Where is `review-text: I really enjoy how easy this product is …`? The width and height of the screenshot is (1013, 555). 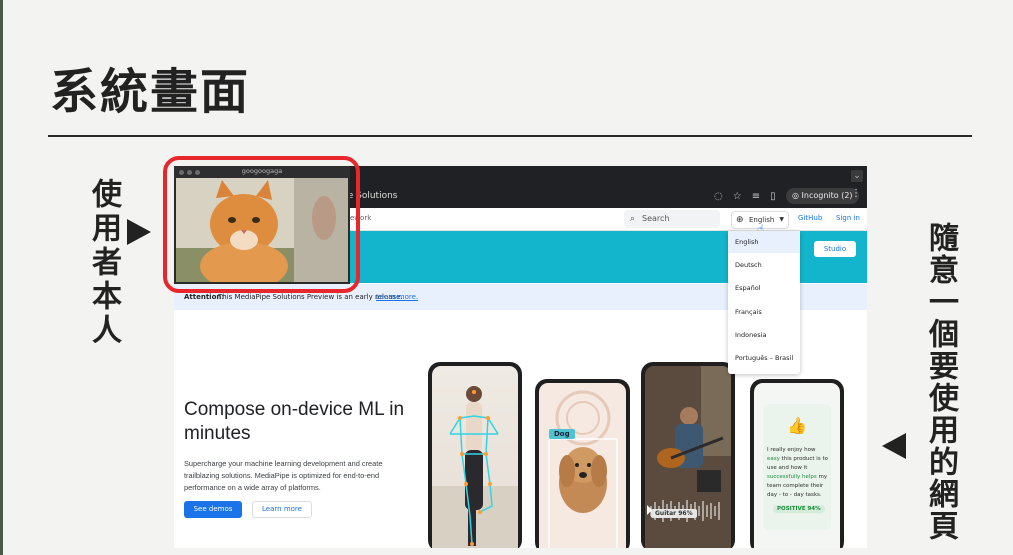 review-text: I really enjoy how easy this product is … is located at coordinates (798, 473).